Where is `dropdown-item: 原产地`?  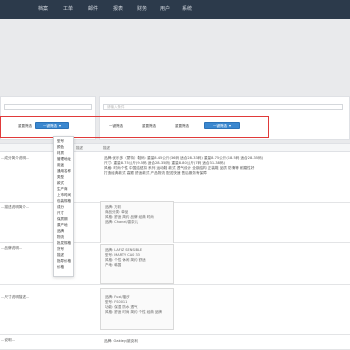
dropdown-item: 原产地 is located at coordinates (62, 225).